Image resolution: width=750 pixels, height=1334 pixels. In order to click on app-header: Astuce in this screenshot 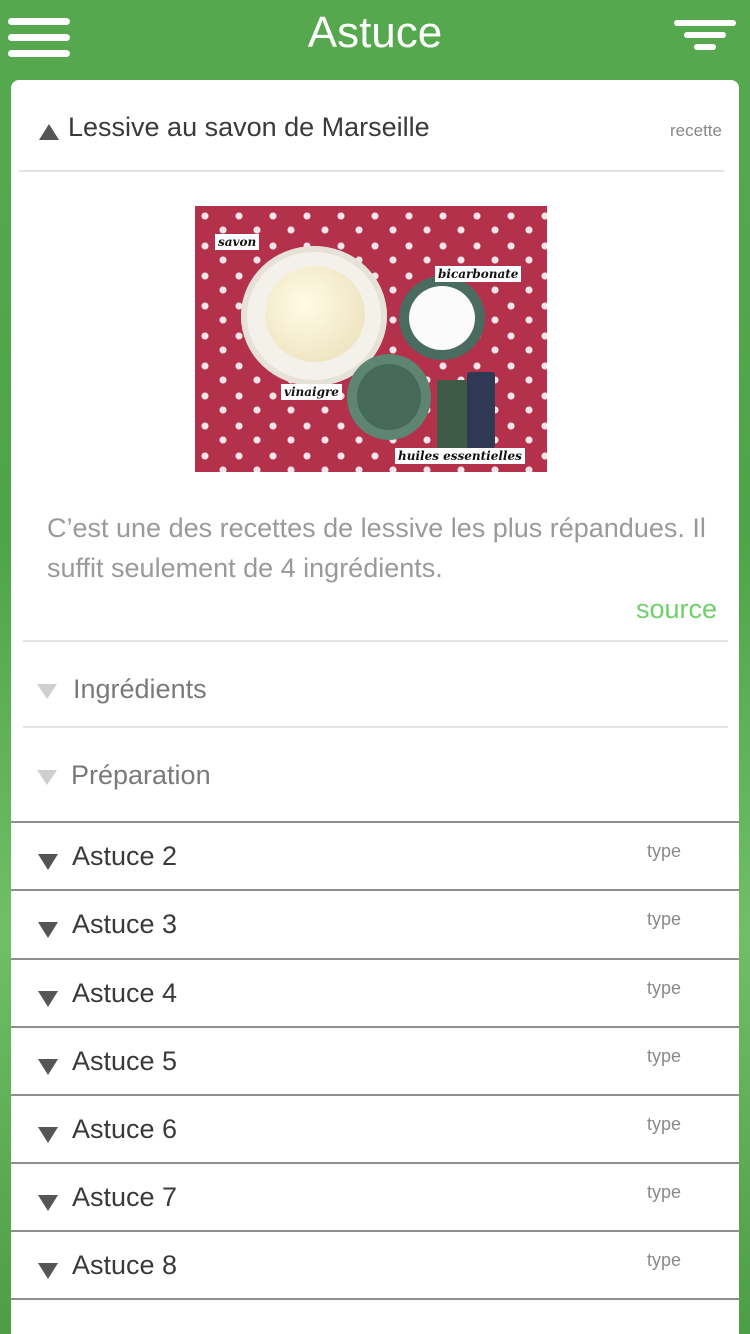, I will do `click(375, 39)`.